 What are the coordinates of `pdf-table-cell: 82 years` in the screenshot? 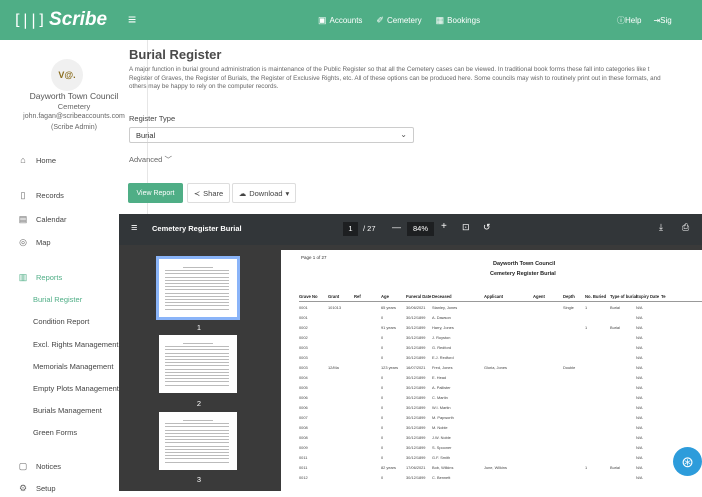 It's located at (388, 467).